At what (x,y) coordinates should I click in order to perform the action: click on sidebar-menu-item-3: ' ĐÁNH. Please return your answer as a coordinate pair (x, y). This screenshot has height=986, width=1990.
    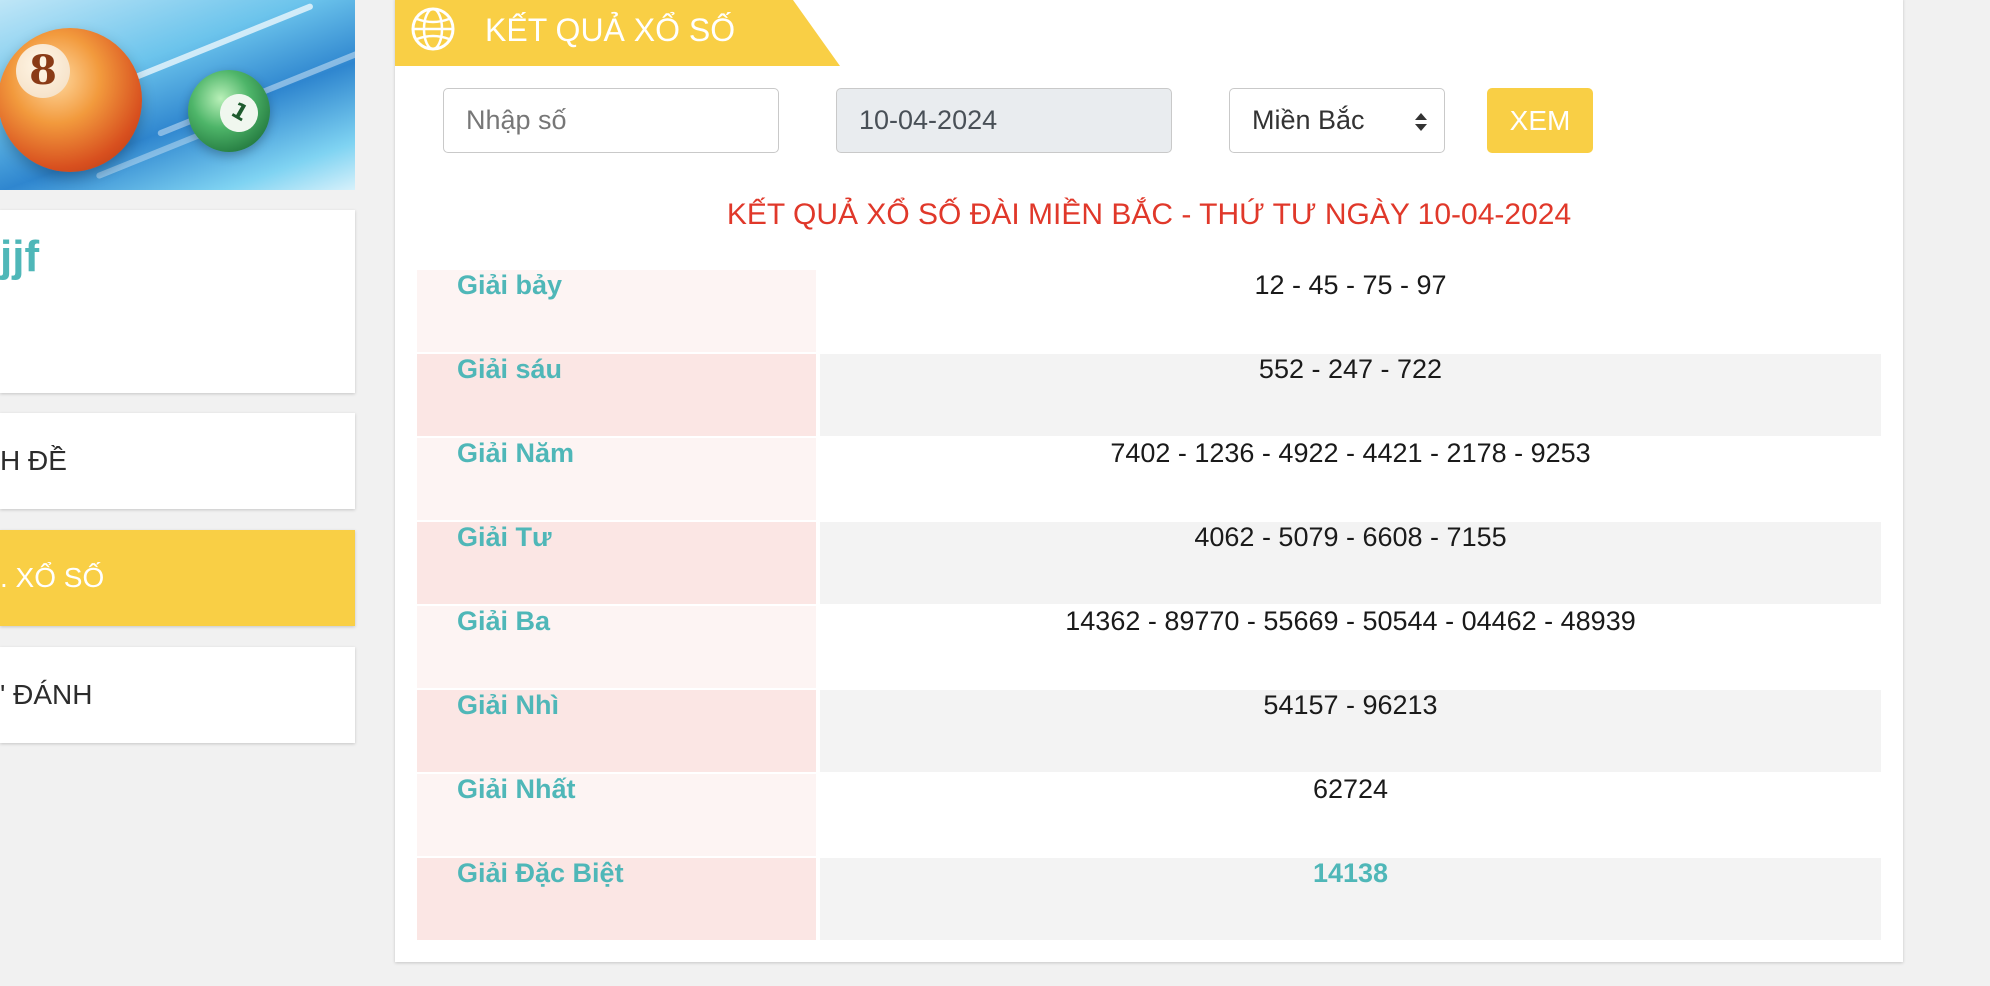
    Looking at the image, I should click on (177, 695).